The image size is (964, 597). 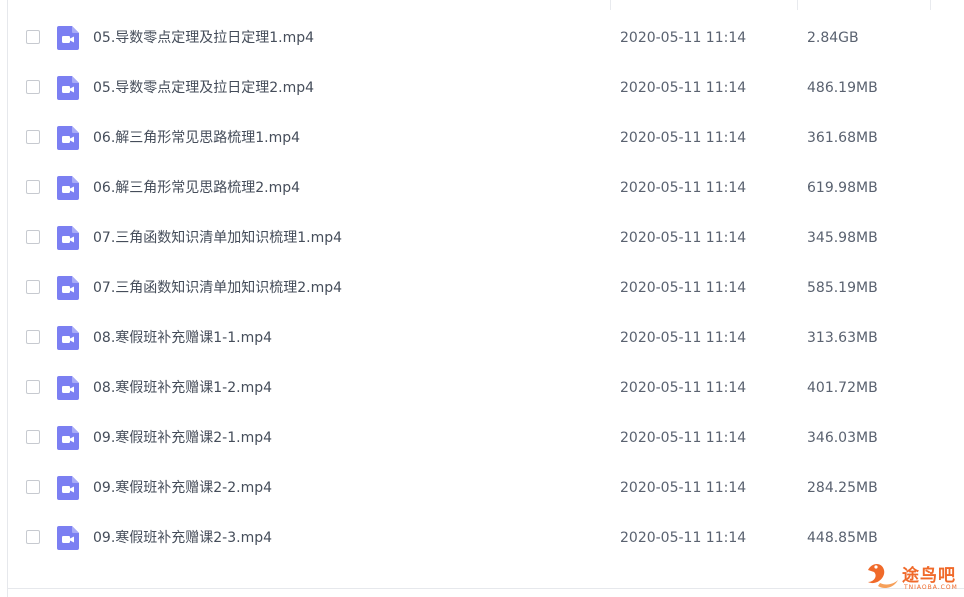 What do you see at coordinates (842, 538) in the screenshot?
I see `file-size: 448.85MB` at bounding box center [842, 538].